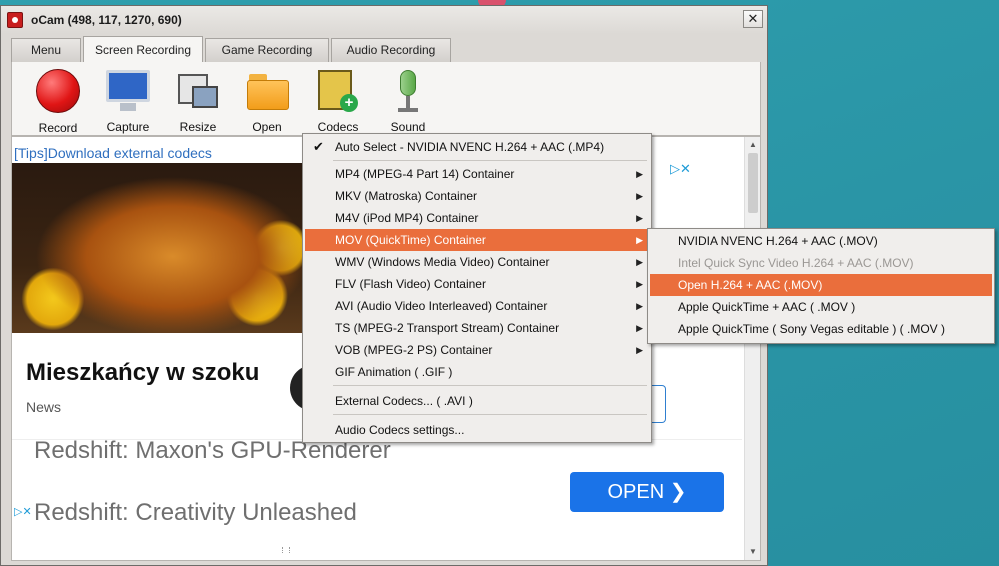  Describe the element at coordinates (267, 50) in the screenshot. I see `tab-game-recording: Game Recording` at that location.